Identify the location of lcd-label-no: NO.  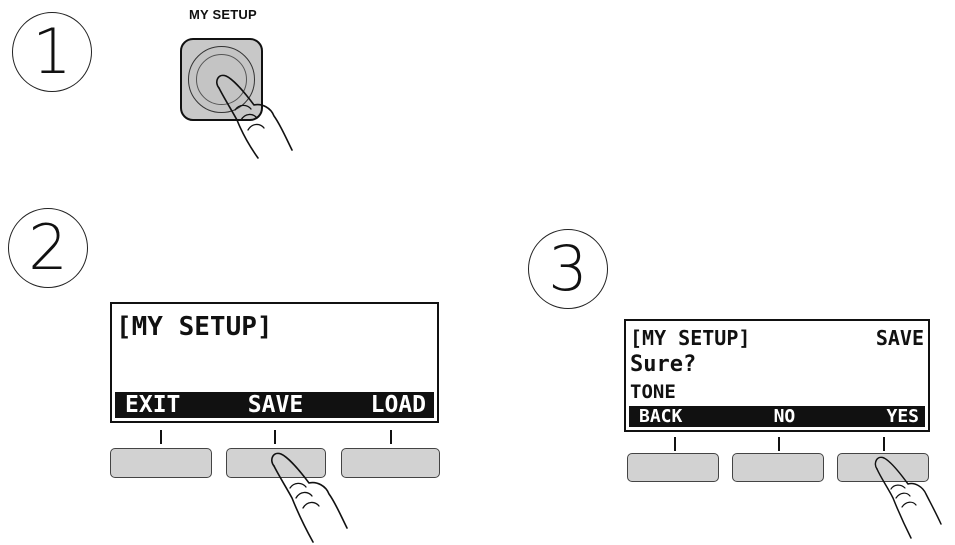
(784, 416).